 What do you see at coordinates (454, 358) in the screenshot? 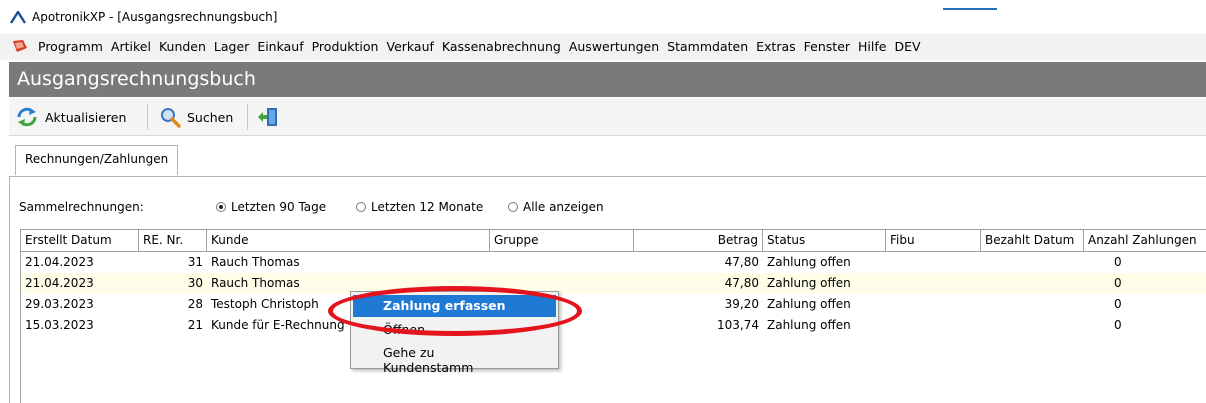
I see `menu-item-kundenstamm: Gehe zu Kundenstamm` at bounding box center [454, 358].